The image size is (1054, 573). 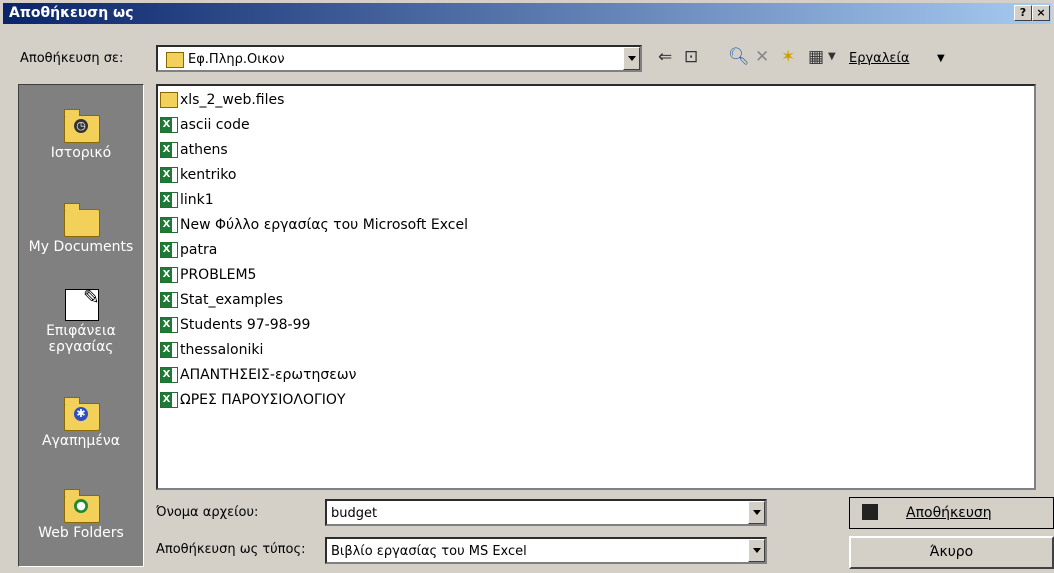 I want to click on my-documents-icon, so click(x=81, y=220).